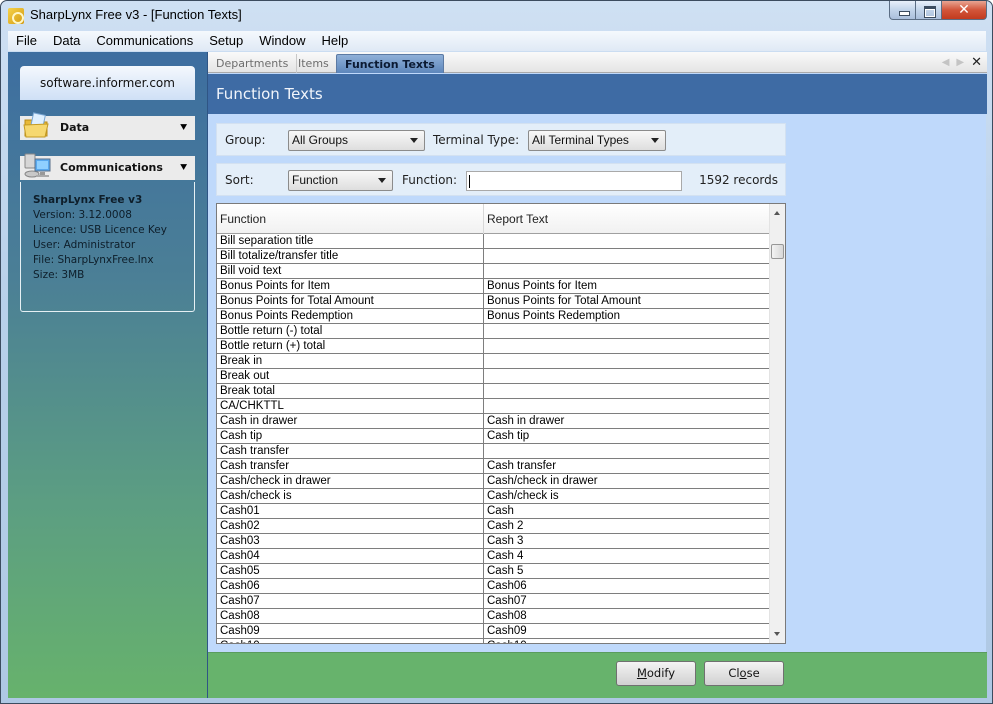 The image size is (993, 704). I want to click on table-row: Break out, so click(493, 376).